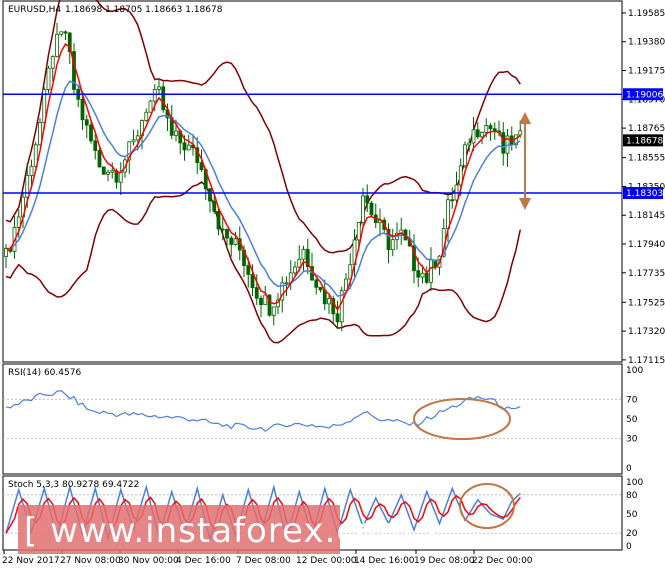 This screenshot has width=665, height=568. What do you see at coordinates (644, 194) in the screenshot?
I see `level-price-label: 1.18303` at bounding box center [644, 194].